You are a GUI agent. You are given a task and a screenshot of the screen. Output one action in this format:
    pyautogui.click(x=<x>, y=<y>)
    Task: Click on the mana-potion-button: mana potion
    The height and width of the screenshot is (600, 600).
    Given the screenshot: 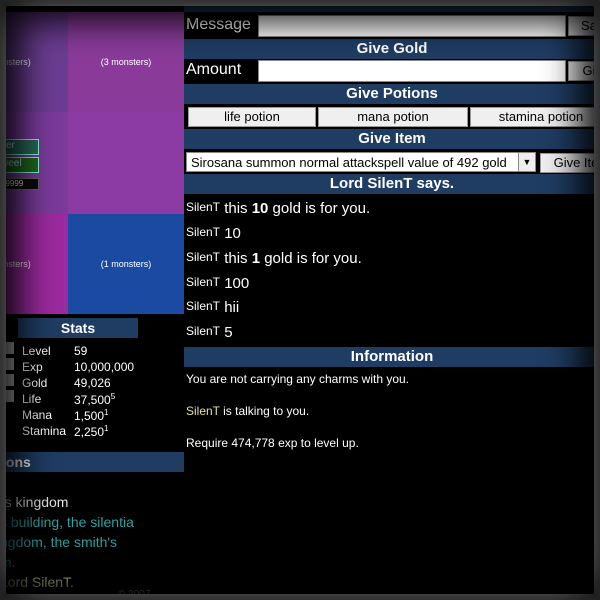 What is the action you would take?
    pyautogui.click(x=393, y=117)
    